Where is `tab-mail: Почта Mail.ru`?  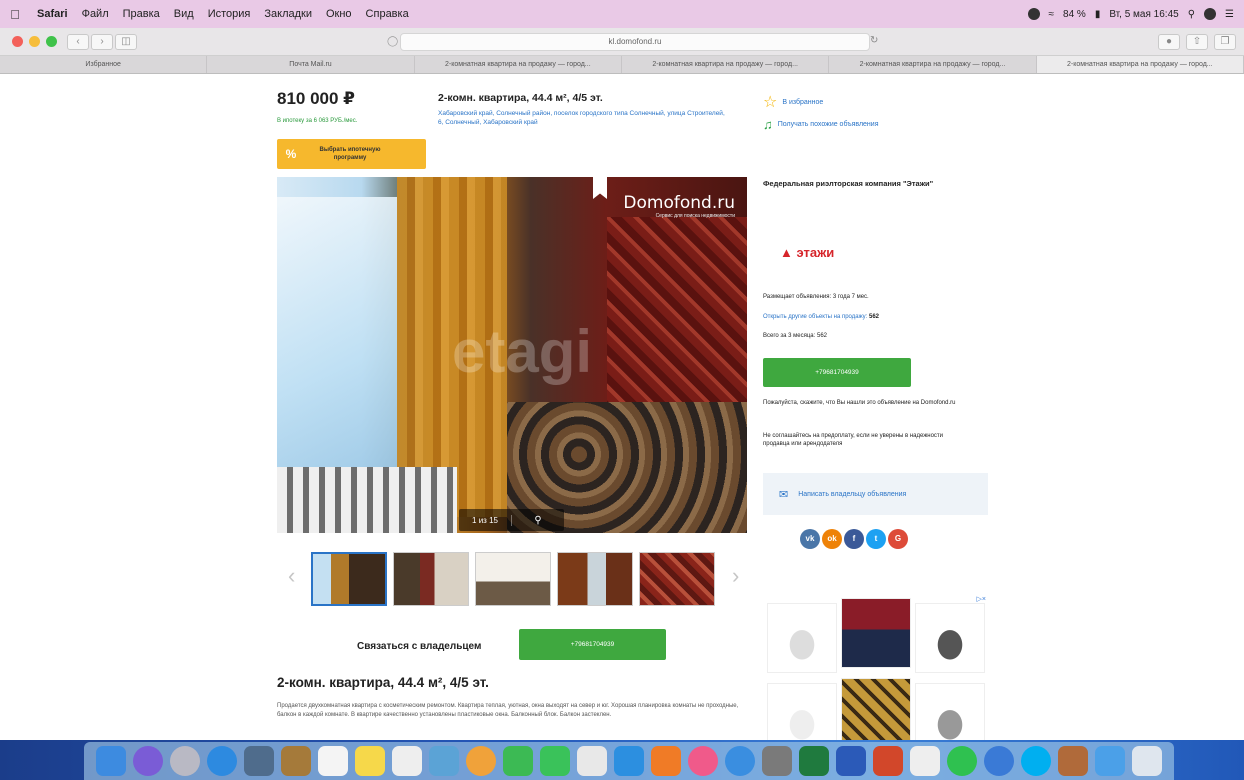 tab-mail: Почта Mail.ru is located at coordinates (311, 64).